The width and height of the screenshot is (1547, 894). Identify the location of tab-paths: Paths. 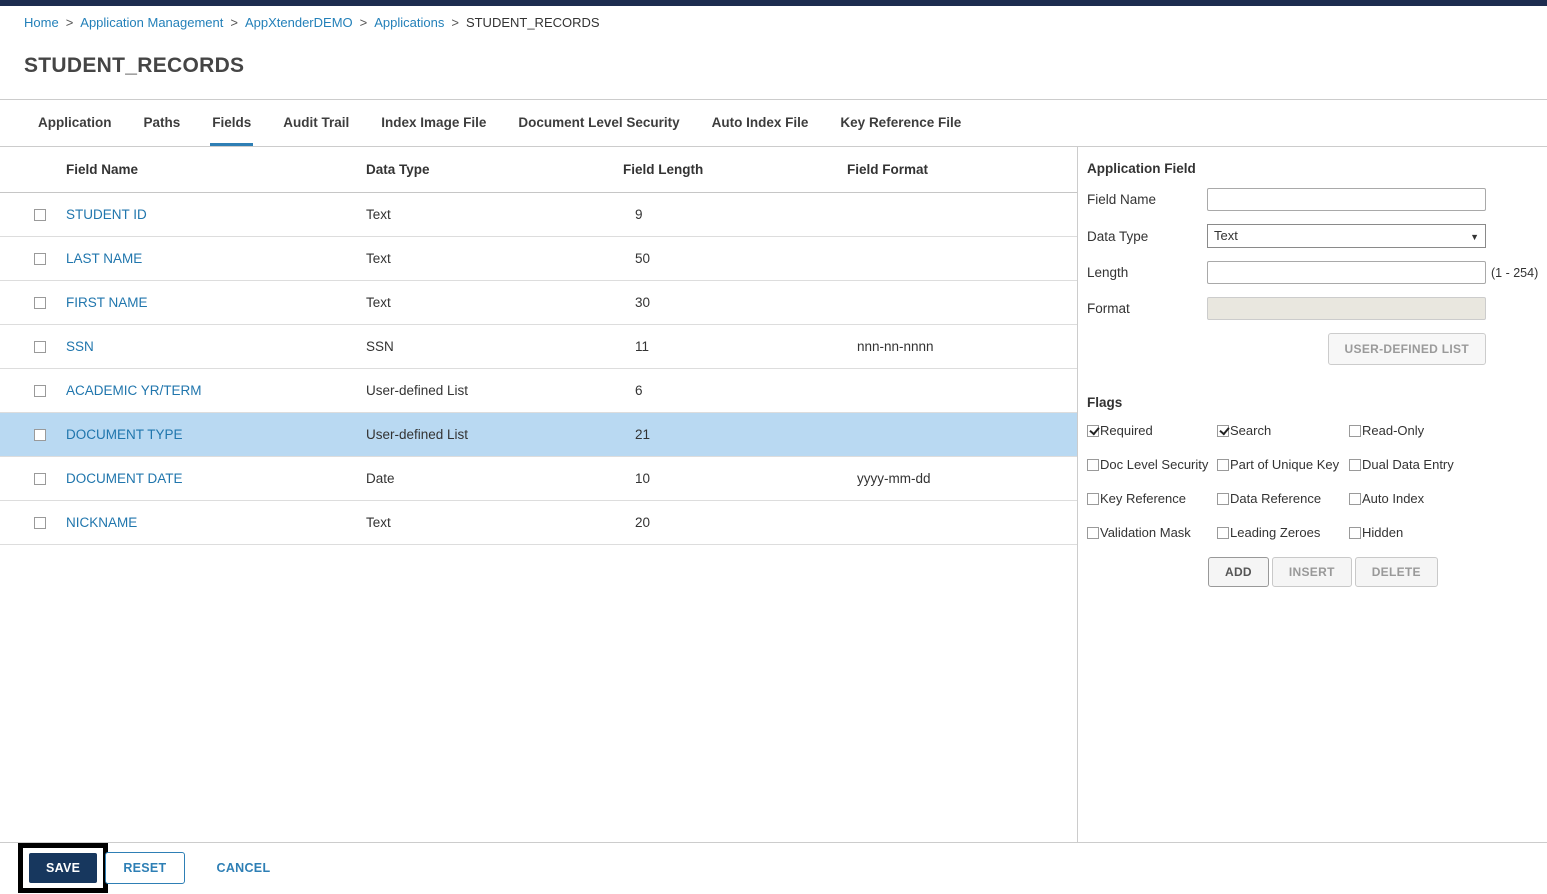
(162, 123).